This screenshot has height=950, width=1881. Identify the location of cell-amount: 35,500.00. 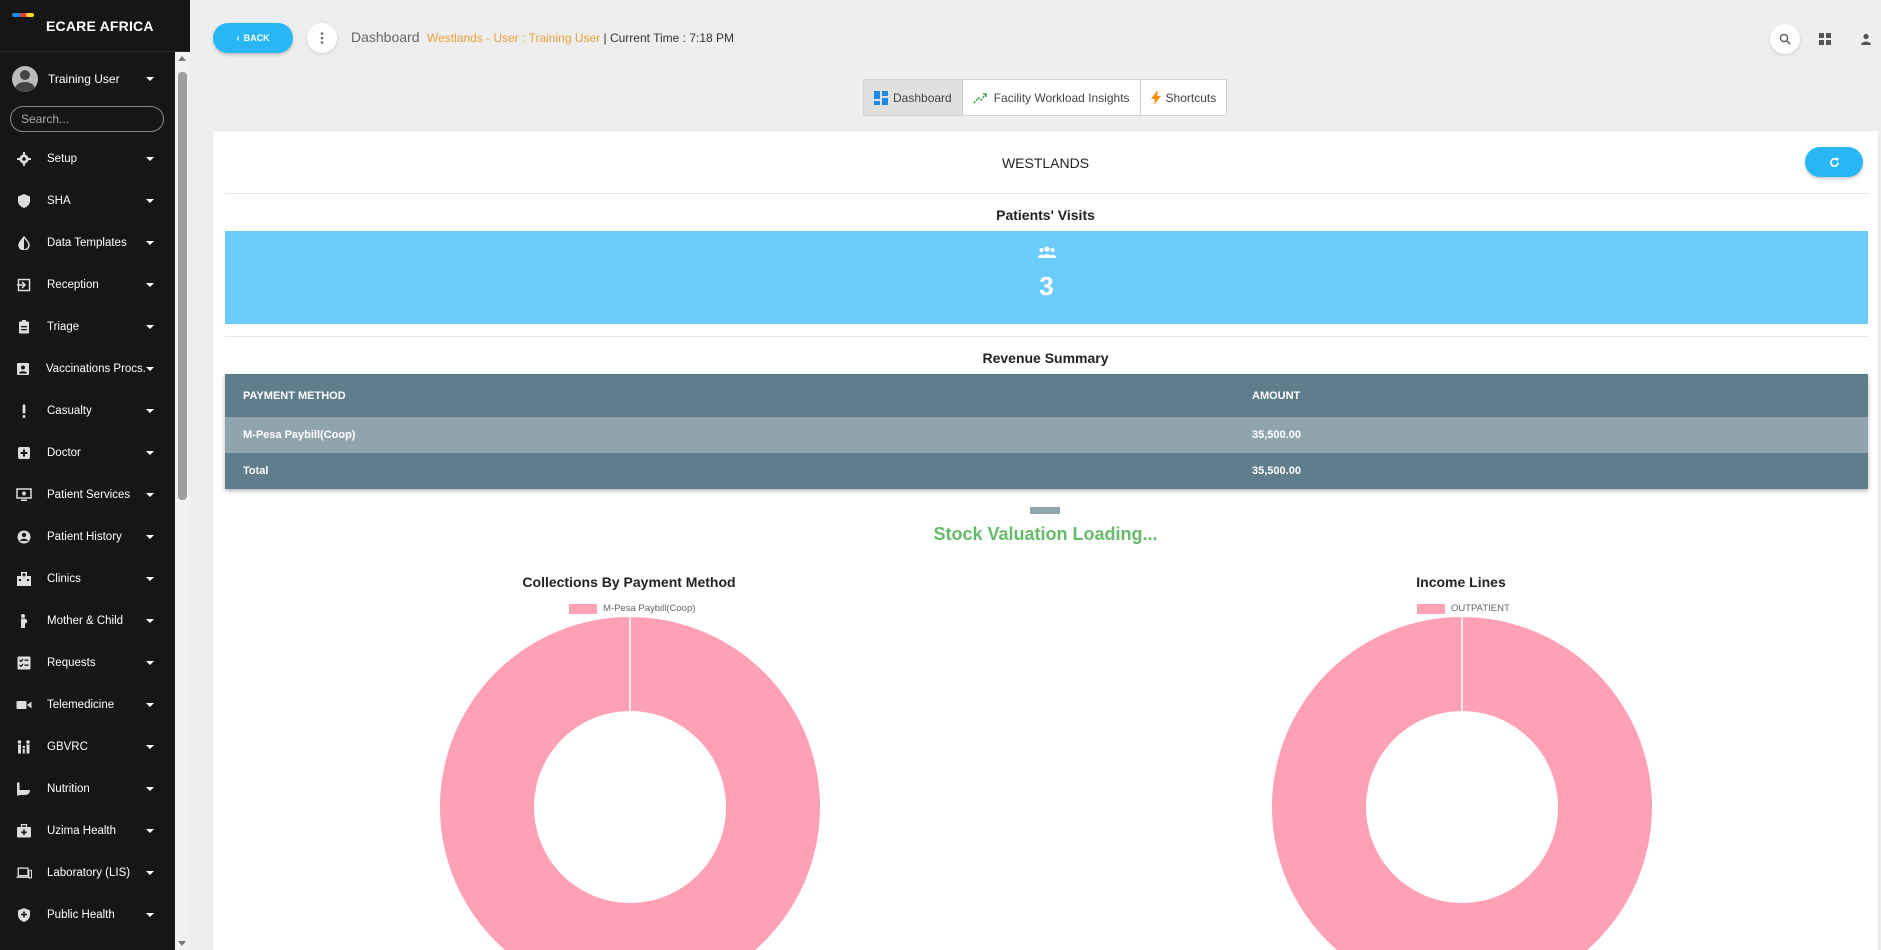
(1551, 435).